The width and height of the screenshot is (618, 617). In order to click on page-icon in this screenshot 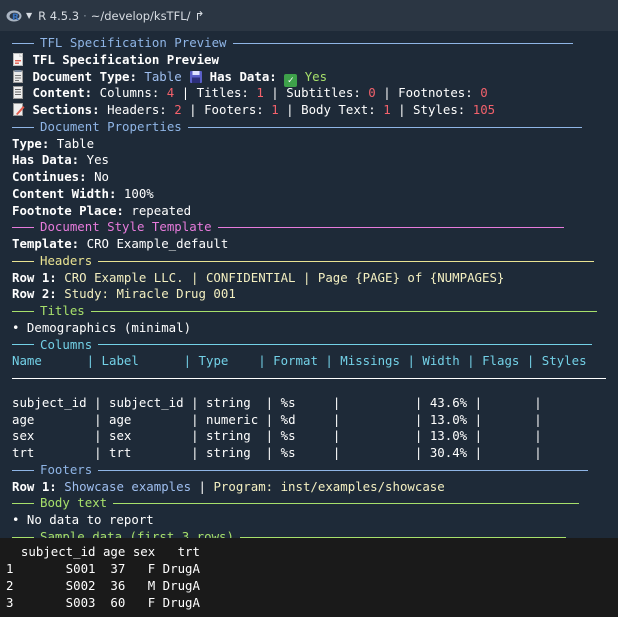, I will do `click(18, 93)`.